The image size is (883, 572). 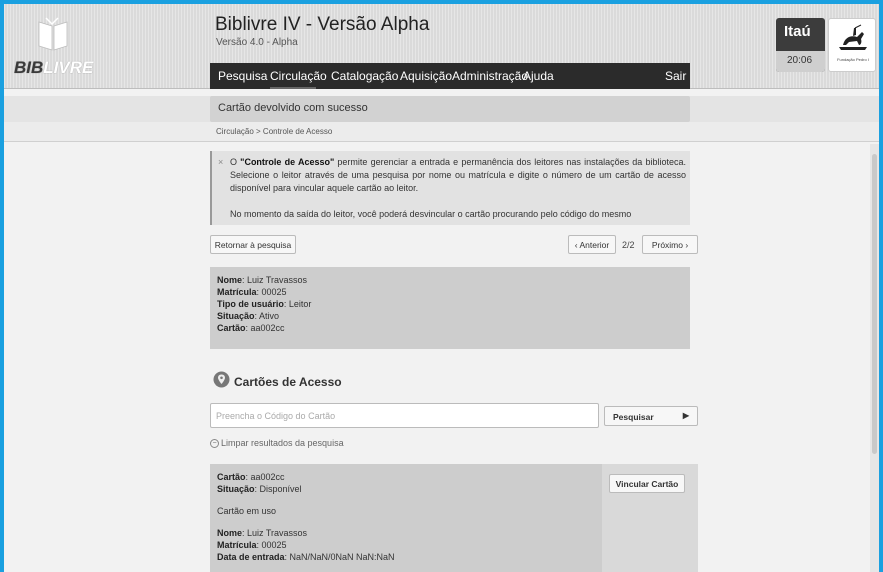 I want to click on menu-aquisicao: Aquisição, so click(x=426, y=76).